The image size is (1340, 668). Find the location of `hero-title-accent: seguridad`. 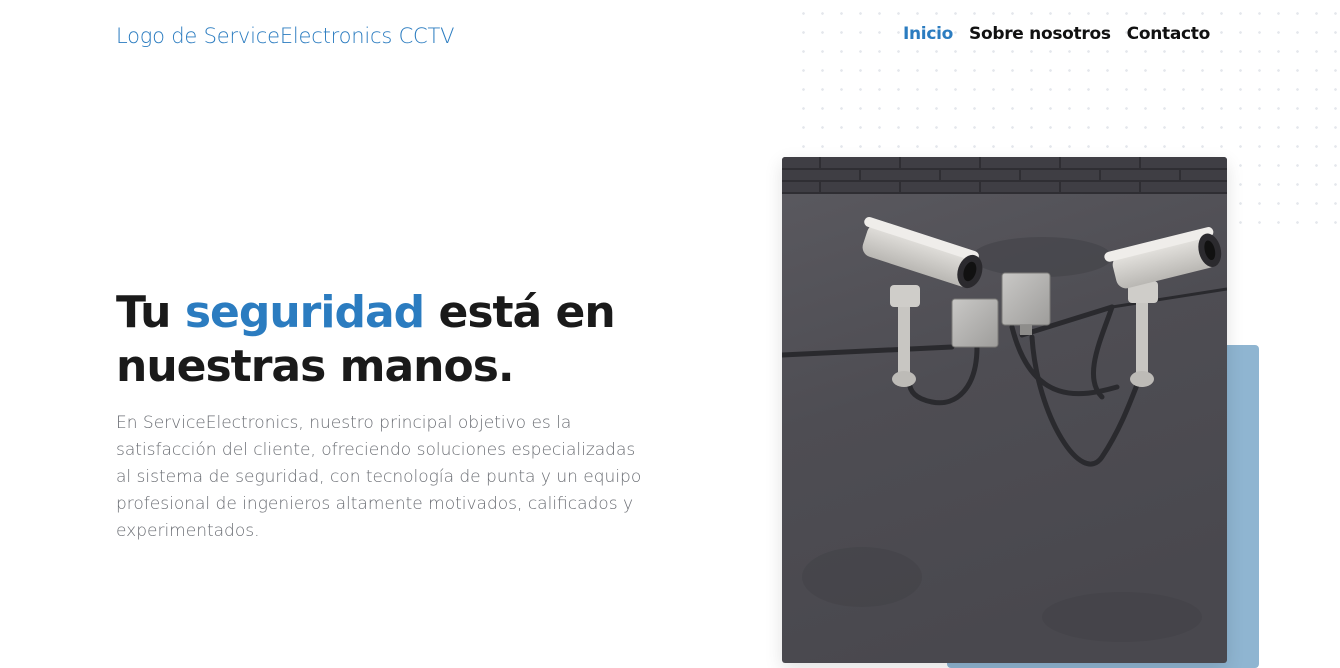

hero-title-accent: seguridad is located at coordinates (304, 312).